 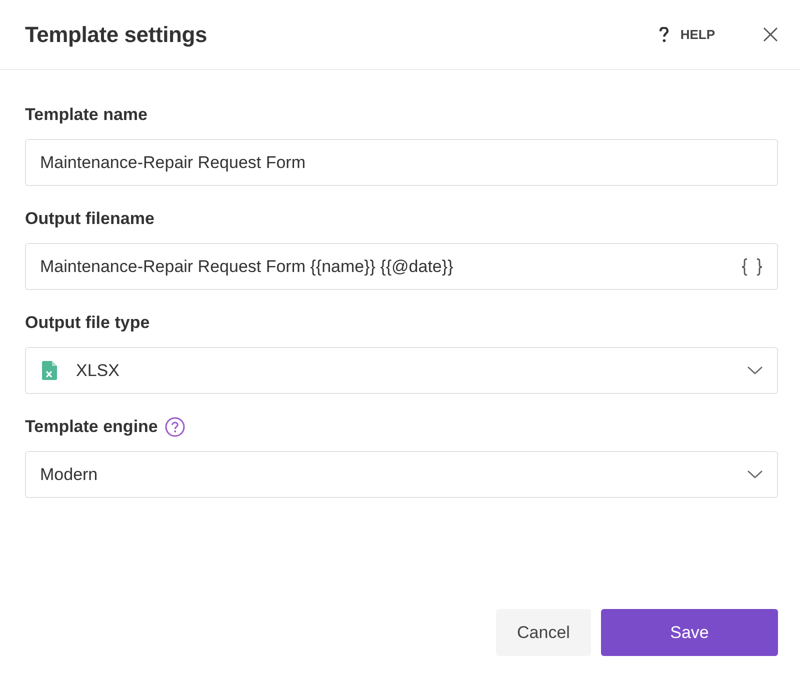 I want to click on close-button, so click(x=770, y=34).